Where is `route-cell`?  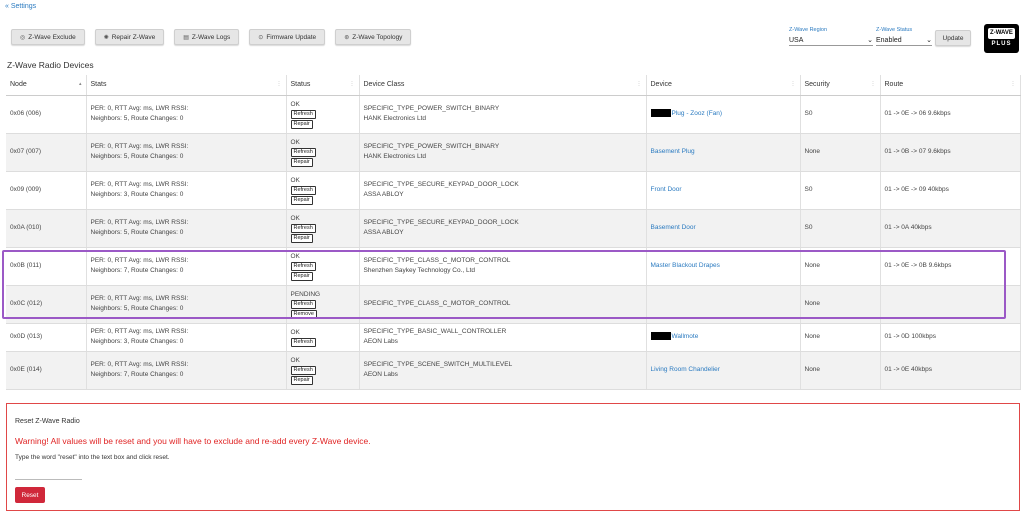 route-cell is located at coordinates (950, 304).